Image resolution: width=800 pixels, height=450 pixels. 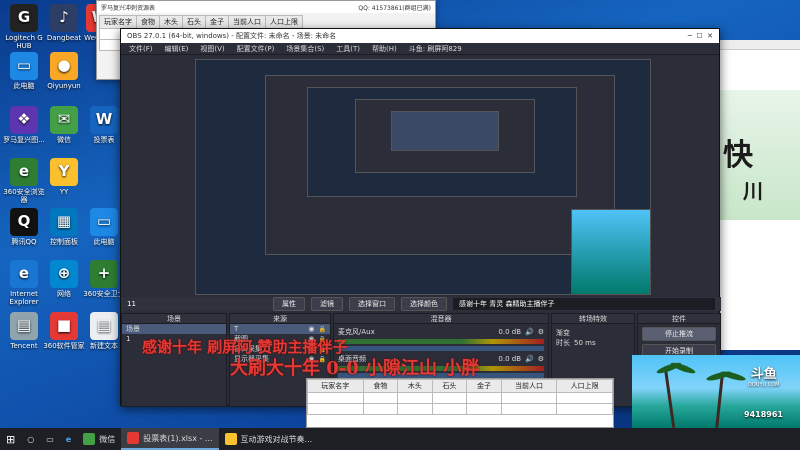 What do you see at coordinates (764, 385) in the screenshot?
I see `douyu-logo-sub: DOUYU.COM` at bounding box center [764, 385].